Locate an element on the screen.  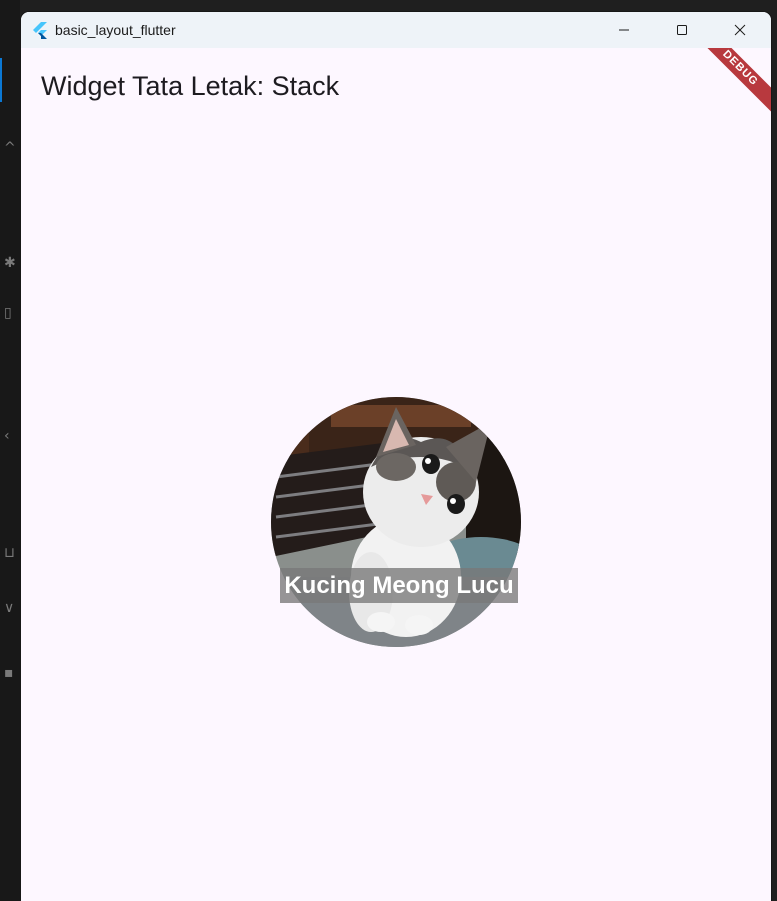
debug-banner: DEBUG is located at coordinates (731, 88).